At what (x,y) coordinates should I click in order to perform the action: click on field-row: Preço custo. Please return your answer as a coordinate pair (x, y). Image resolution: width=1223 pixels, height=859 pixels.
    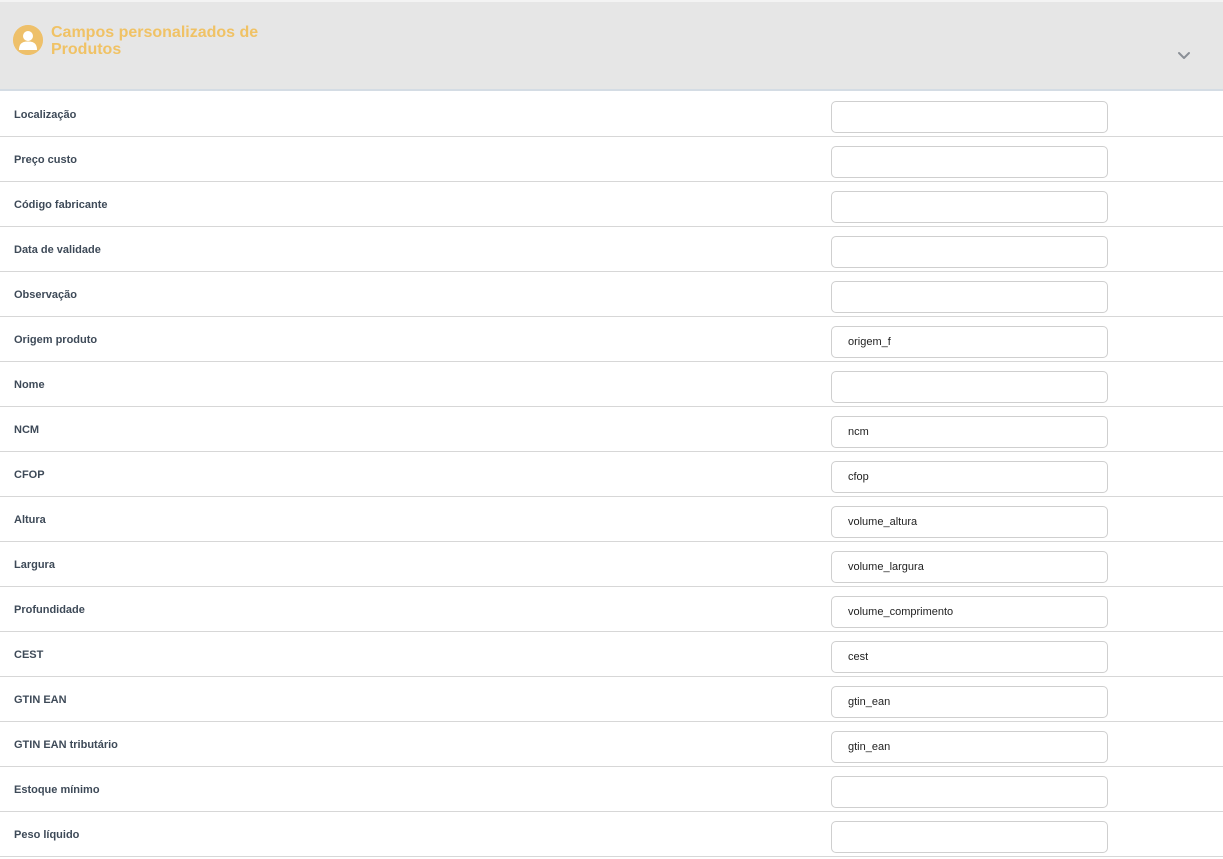
    Looking at the image, I should click on (611, 159).